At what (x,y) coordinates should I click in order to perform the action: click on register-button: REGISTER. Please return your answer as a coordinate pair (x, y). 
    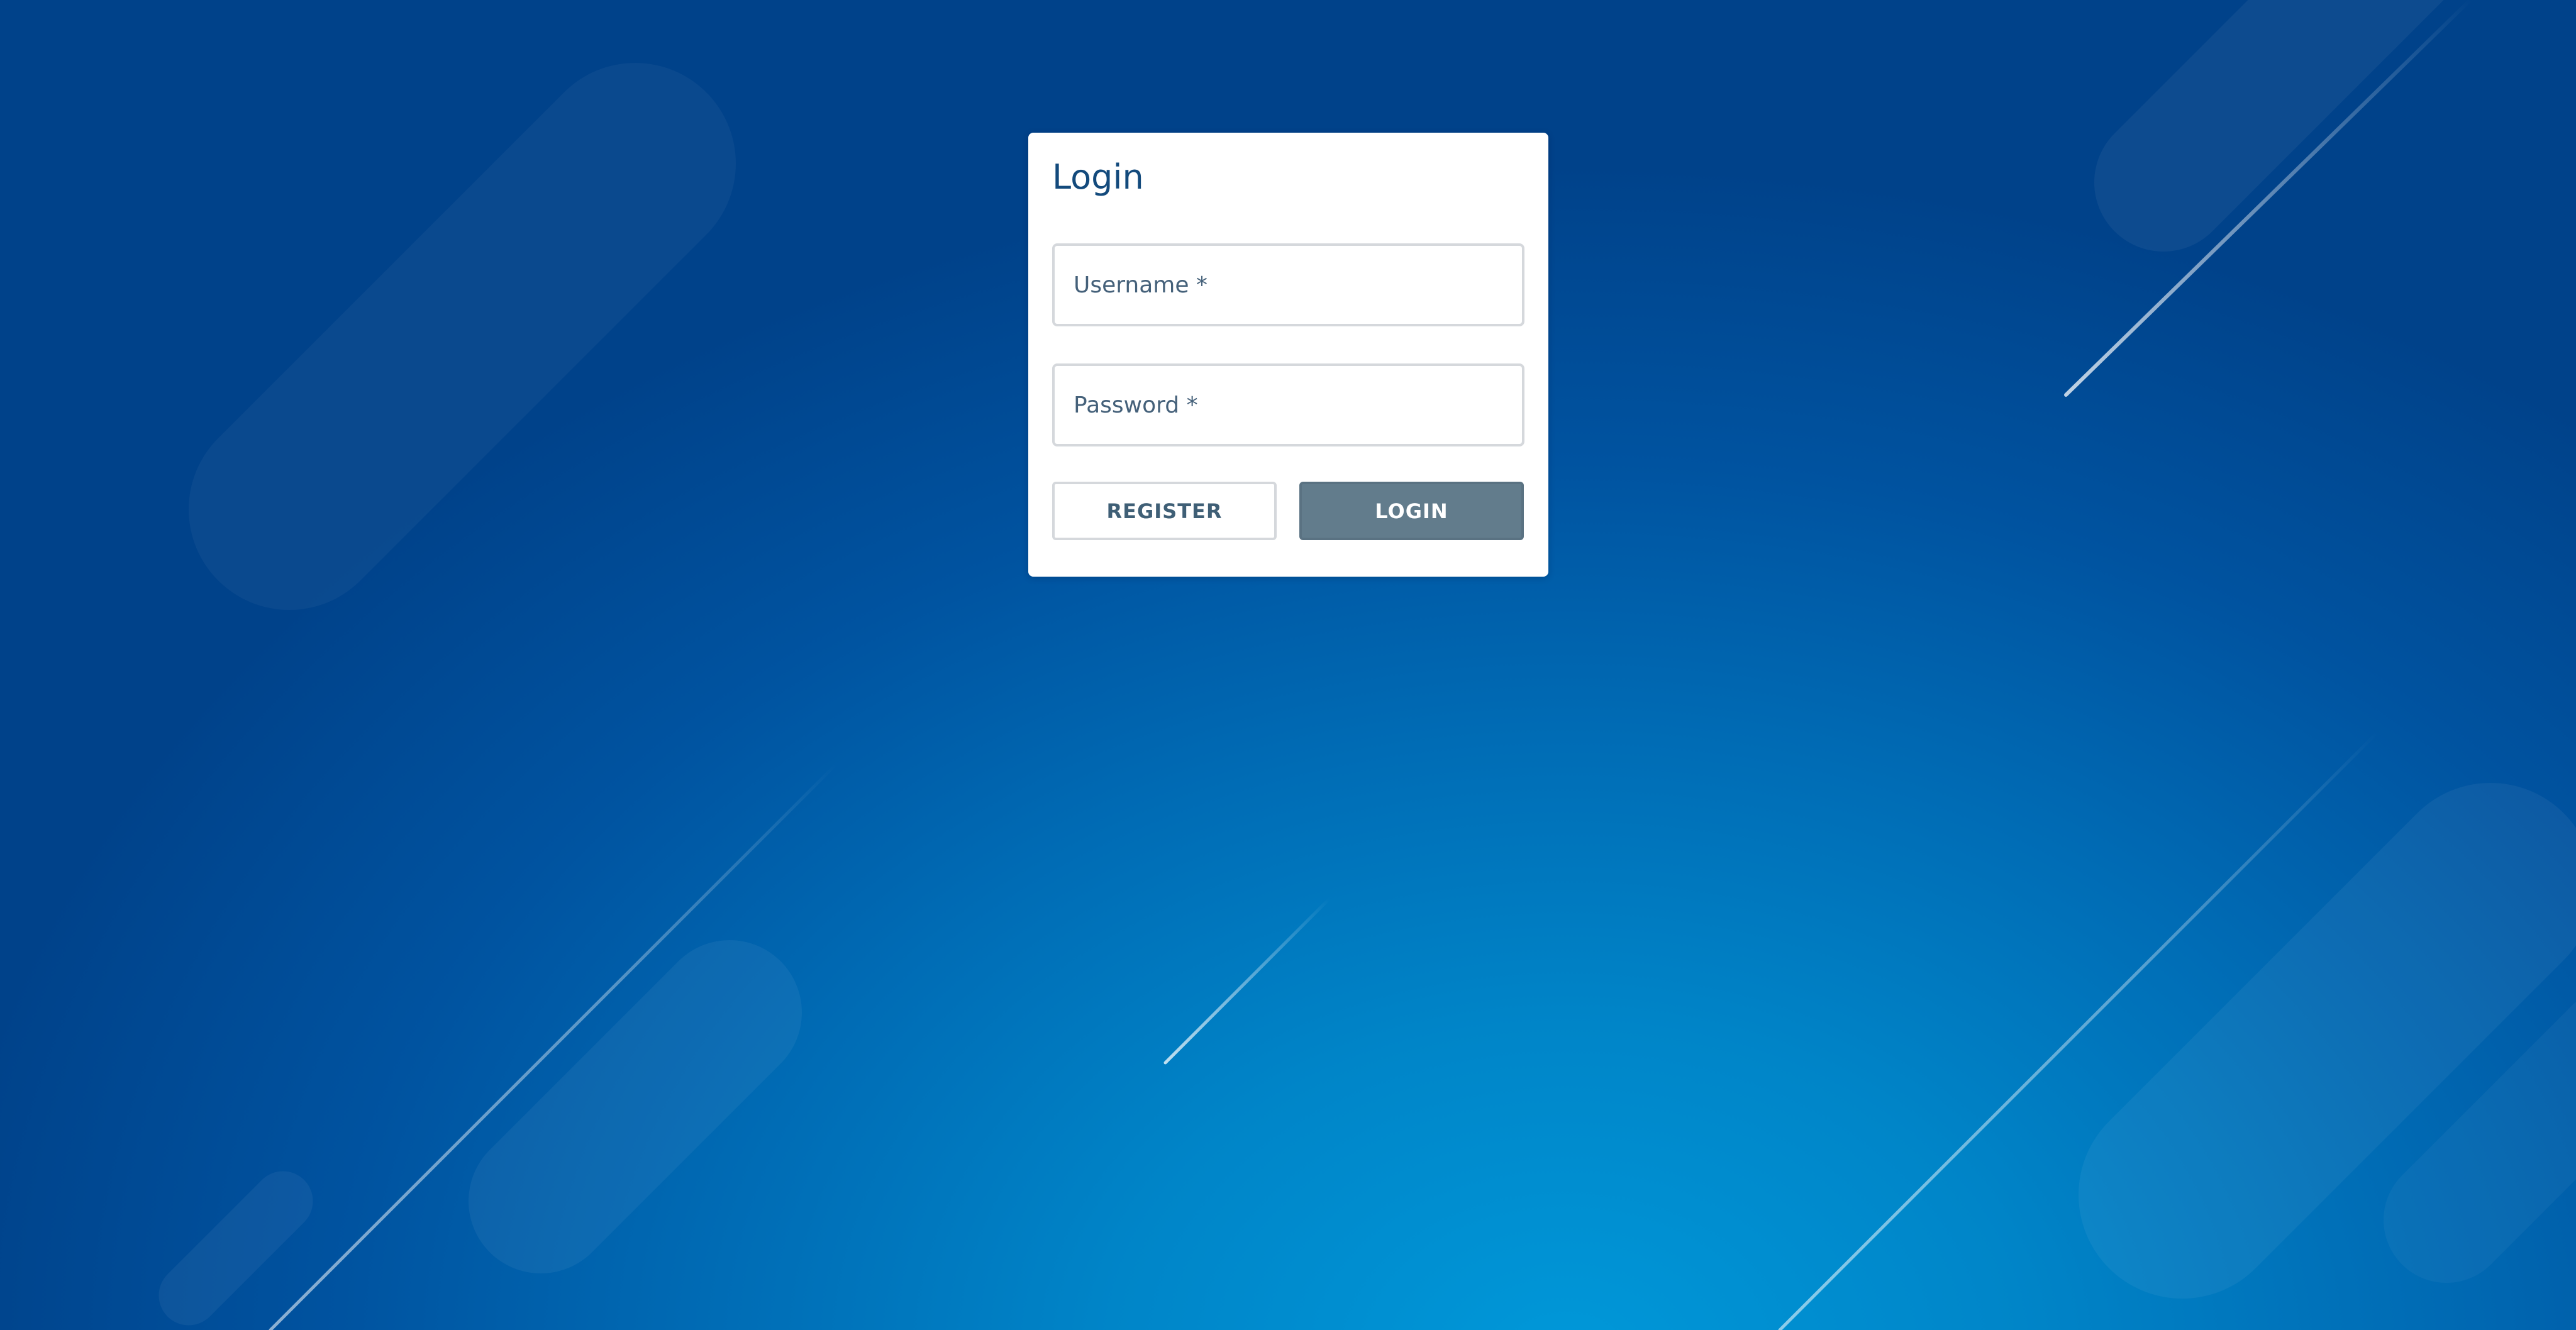
    Looking at the image, I should click on (1164, 511).